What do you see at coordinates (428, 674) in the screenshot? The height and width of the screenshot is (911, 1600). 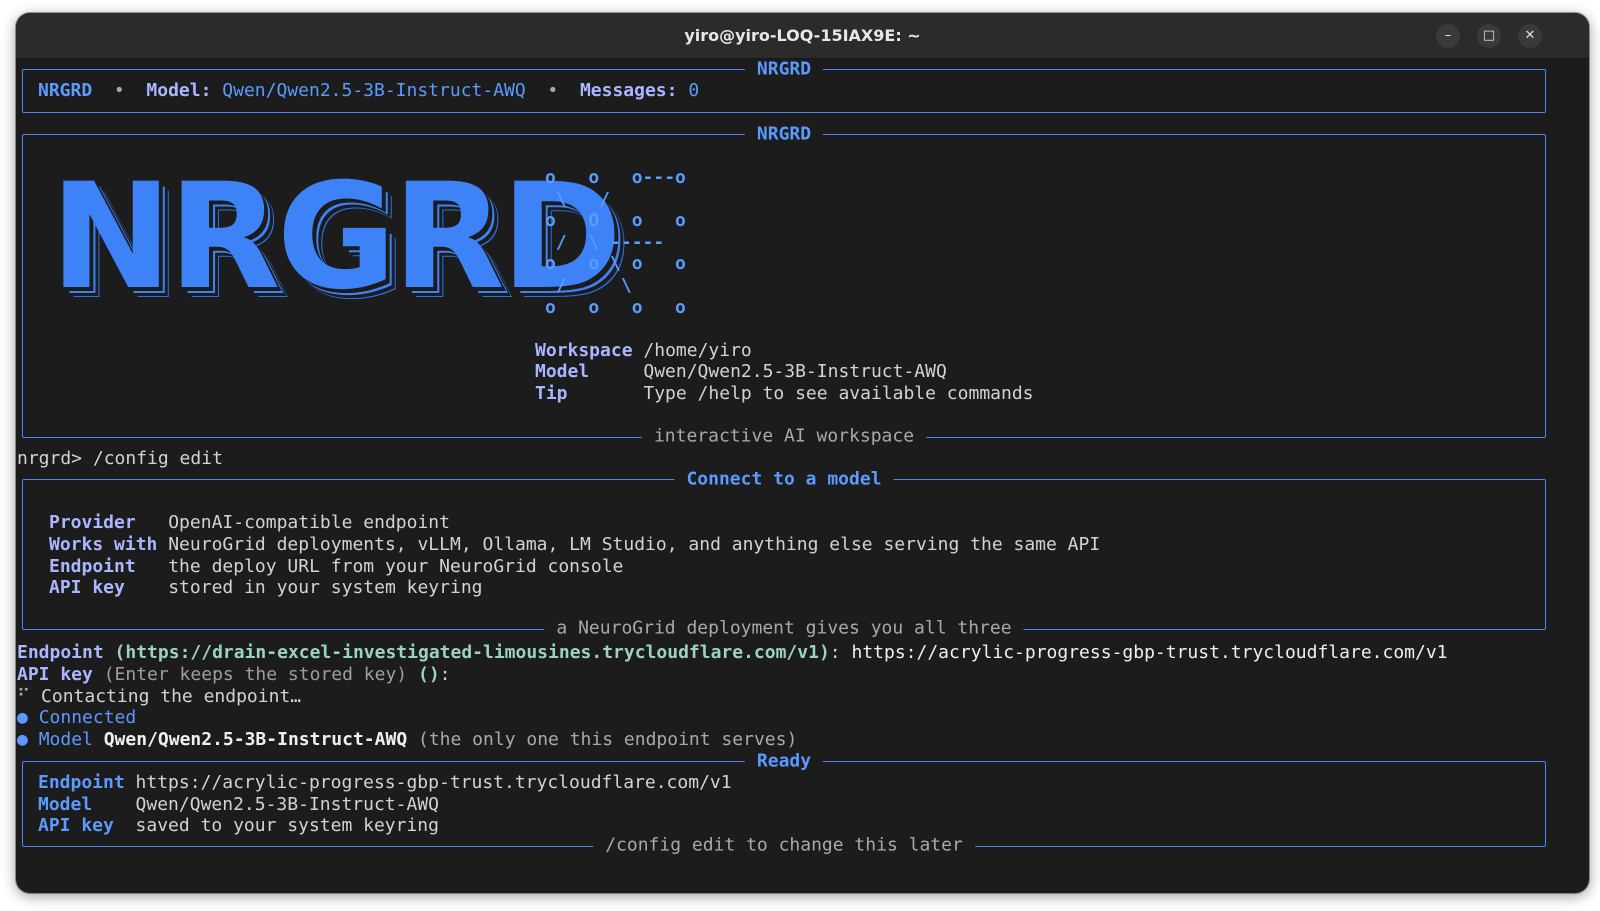 I see `apikey-default: ()` at bounding box center [428, 674].